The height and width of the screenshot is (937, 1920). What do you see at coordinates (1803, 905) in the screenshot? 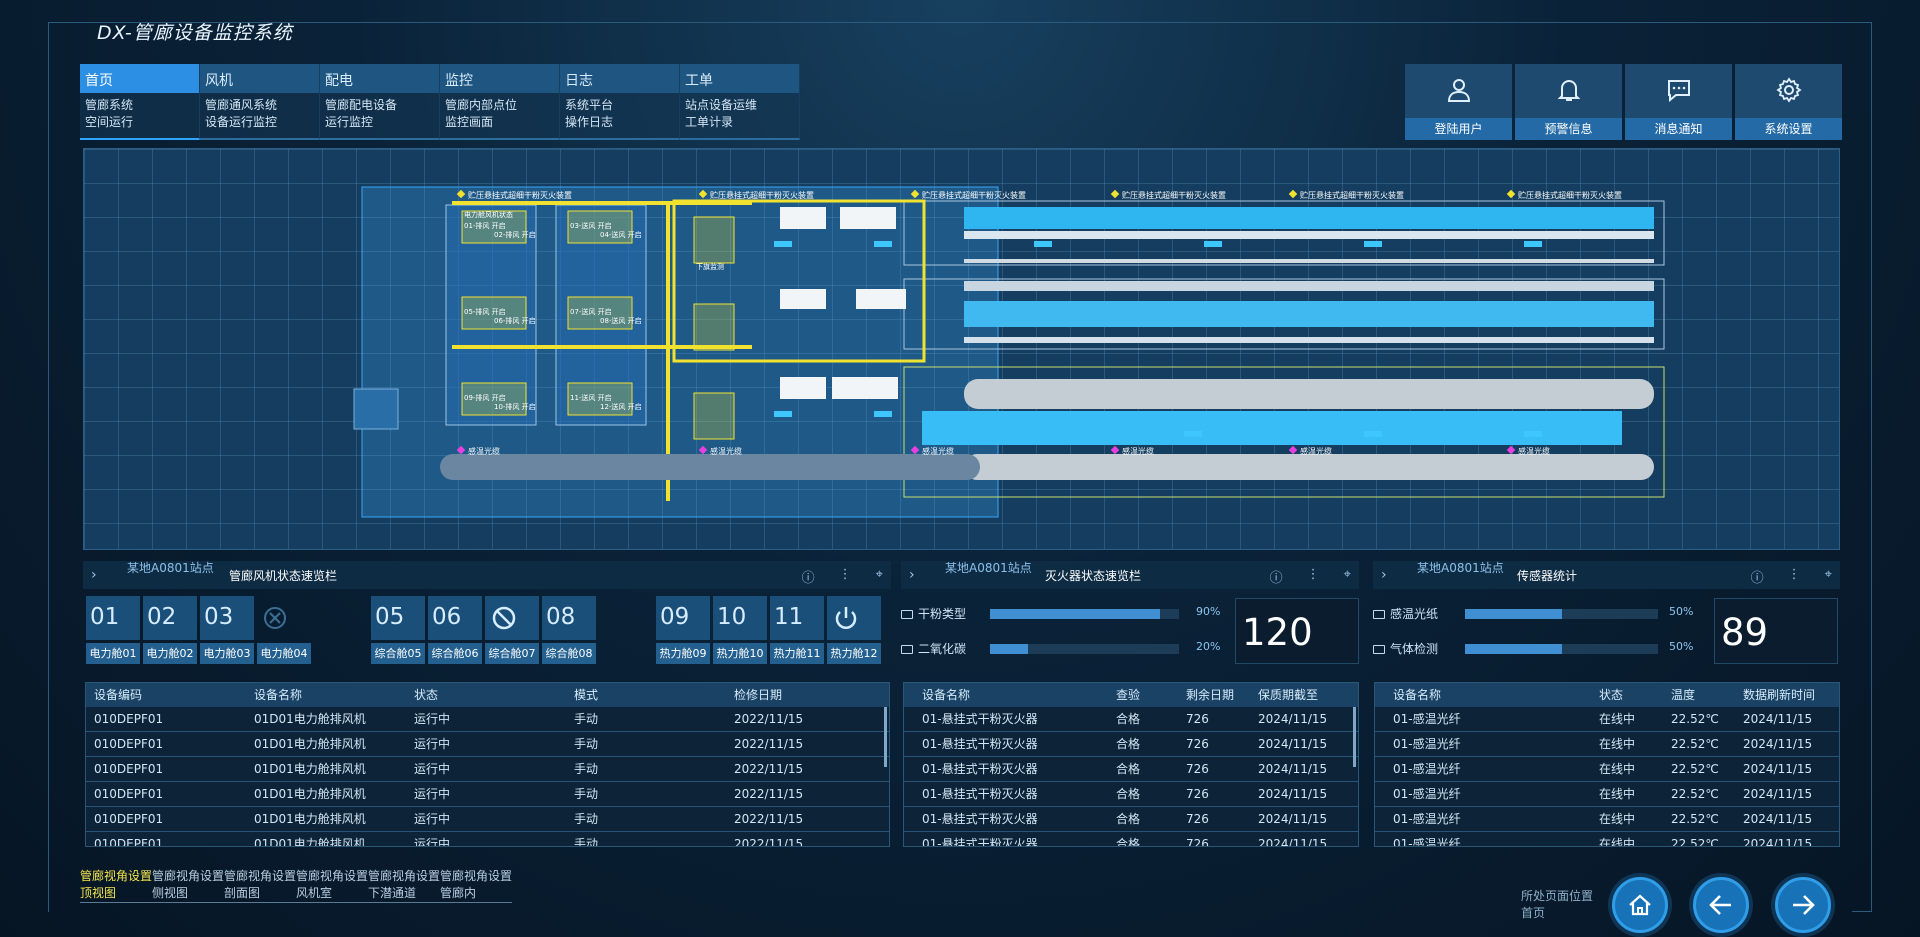
I see `forward-button` at bounding box center [1803, 905].